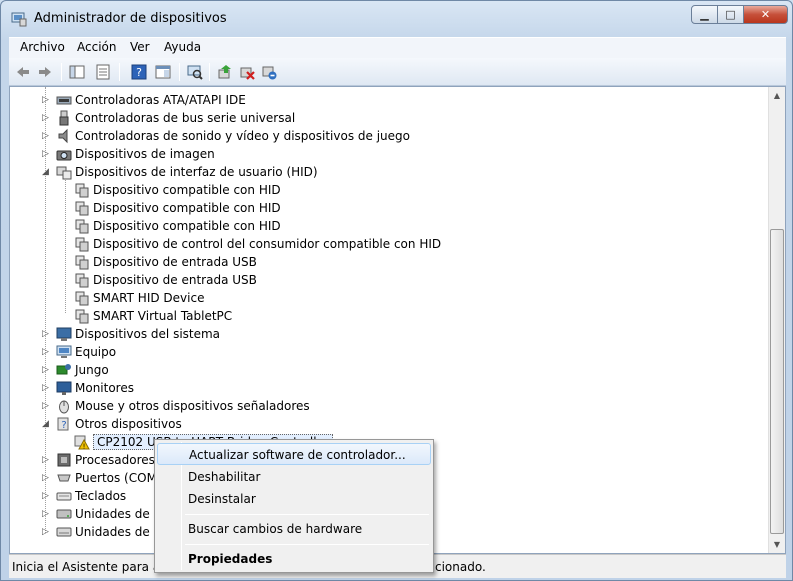 The height and width of the screenshot is (581, 793). What do you see at coordinates (731, 14) in the screenshot?
I see `maximize-button: □` at bounding box center [731, 14].